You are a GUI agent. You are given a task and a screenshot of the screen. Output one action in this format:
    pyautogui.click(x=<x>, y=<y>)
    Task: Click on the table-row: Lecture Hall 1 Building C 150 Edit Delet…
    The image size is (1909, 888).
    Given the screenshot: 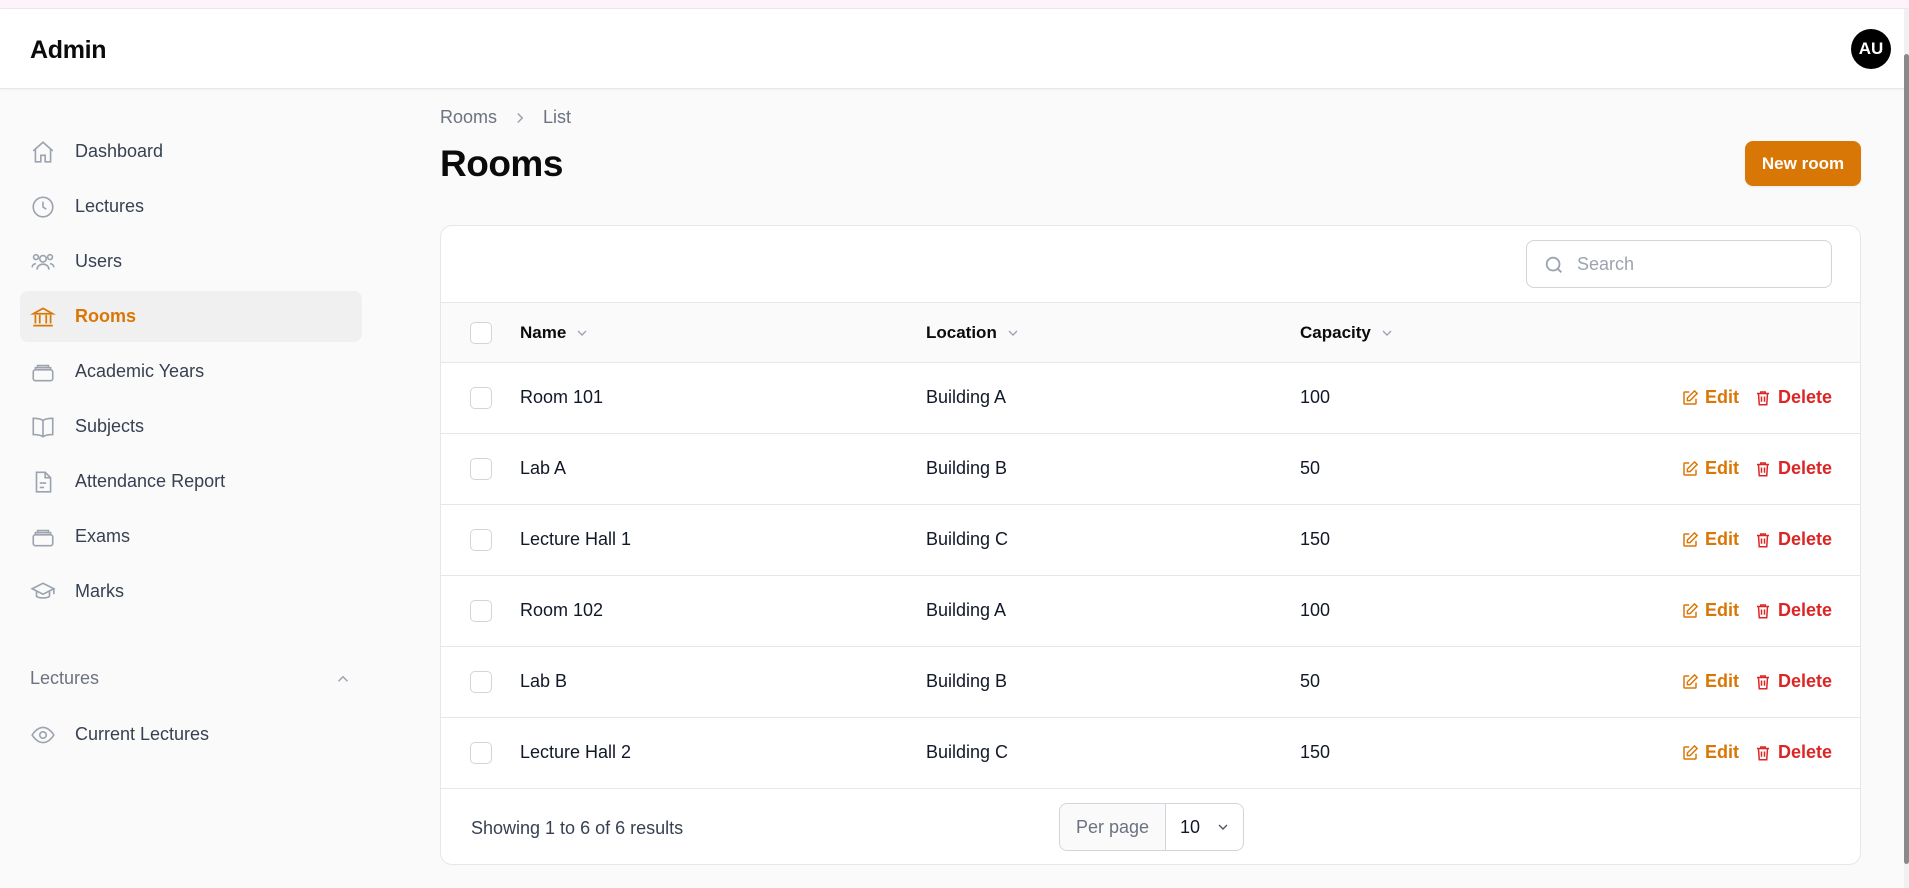 What is the action you would take?
    pyautogui.click(x=1150, y=540)
    